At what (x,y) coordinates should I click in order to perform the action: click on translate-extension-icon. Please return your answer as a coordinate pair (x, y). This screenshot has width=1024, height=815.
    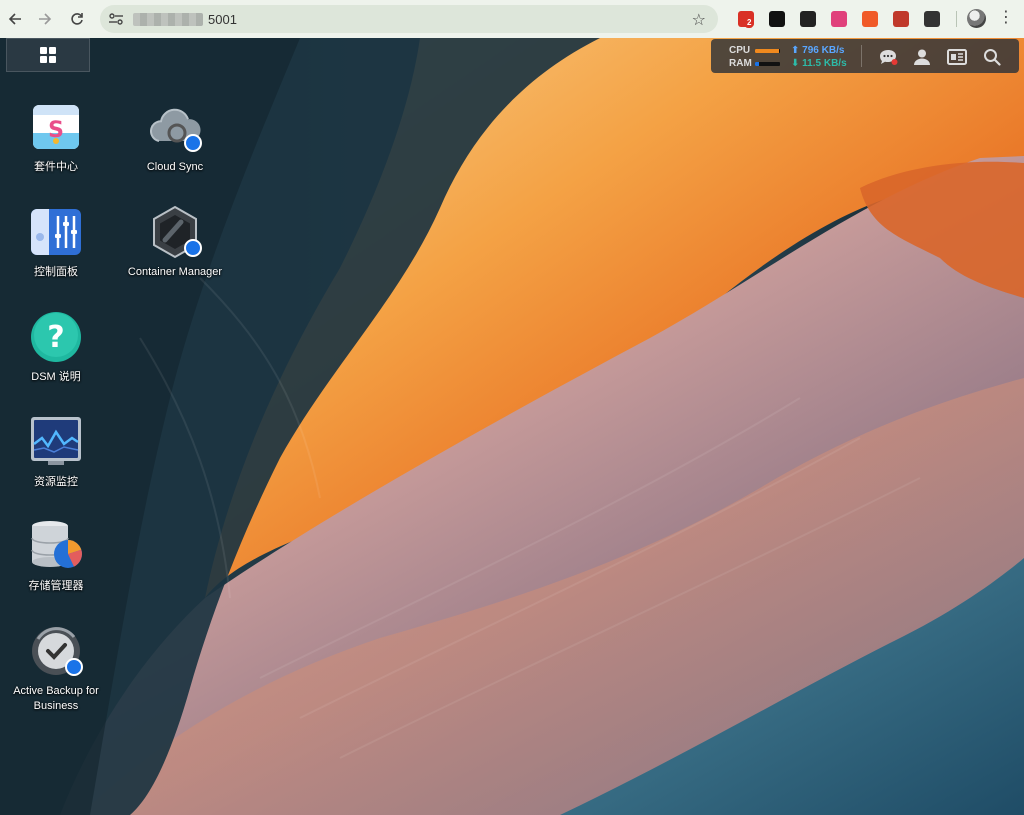
    Looking at the image, I should click on (838, 19).